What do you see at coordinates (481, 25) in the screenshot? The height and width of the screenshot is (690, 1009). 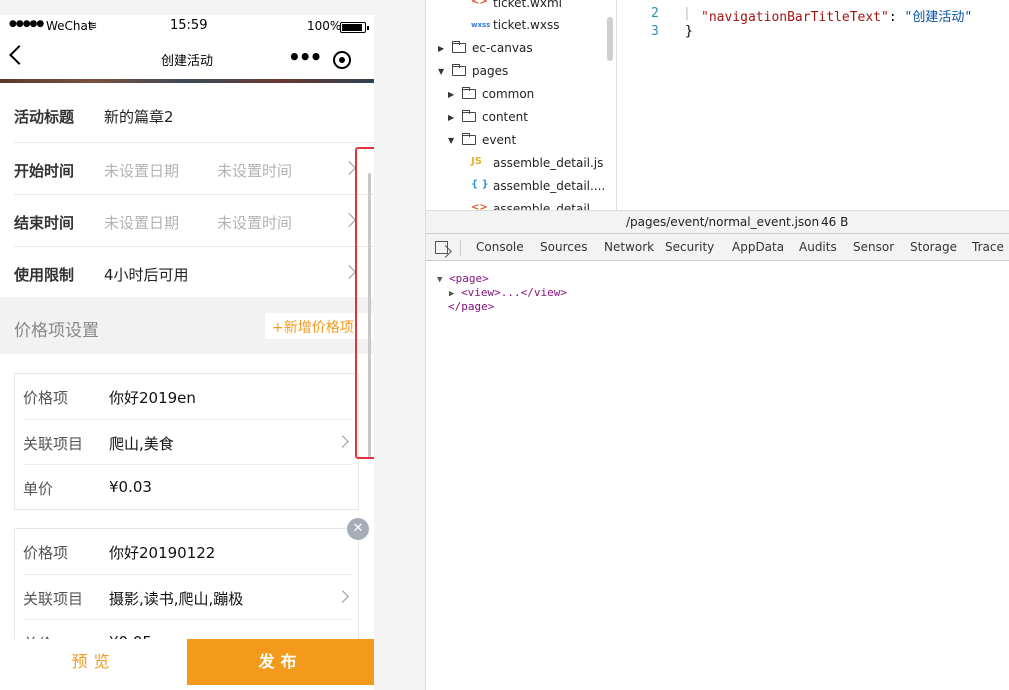 I see `wxss-file-icon: wxss` at bounding box center [481, 25].